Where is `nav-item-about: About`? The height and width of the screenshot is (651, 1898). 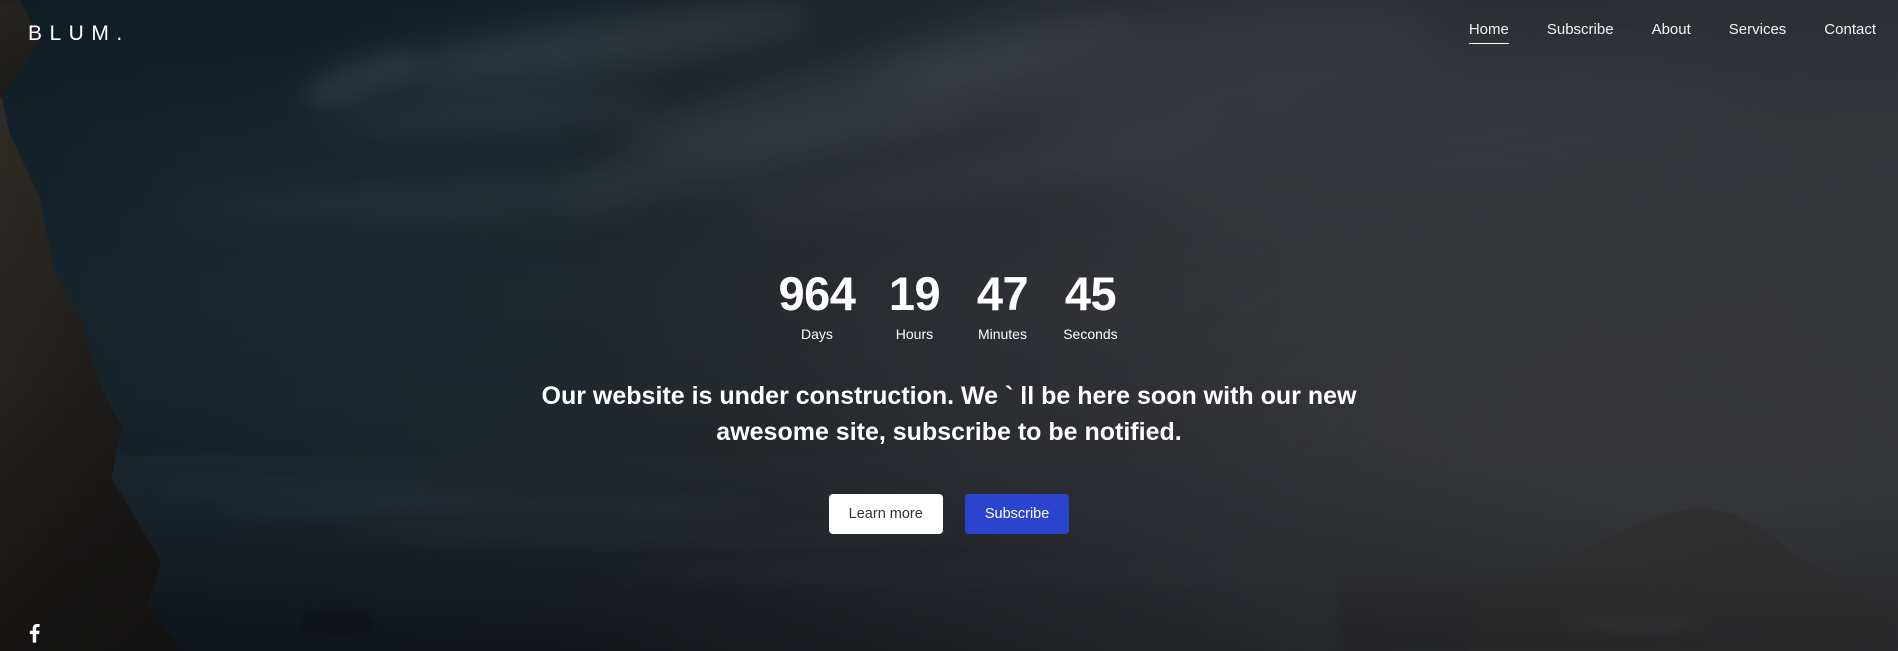
nav-item-about: About is located at coordinates (1671, 33).